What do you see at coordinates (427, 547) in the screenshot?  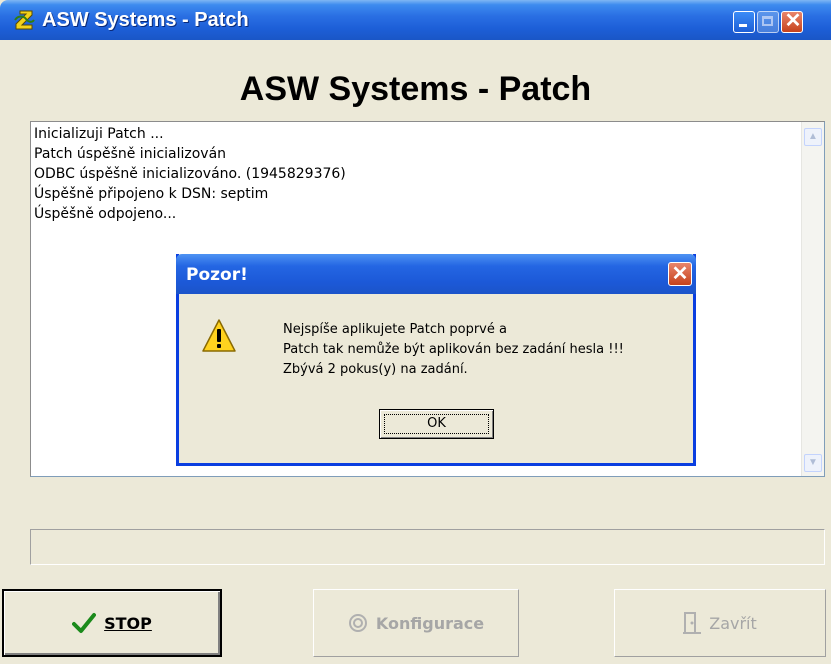 I see `progress-bar` at bounding box center [427, 547].